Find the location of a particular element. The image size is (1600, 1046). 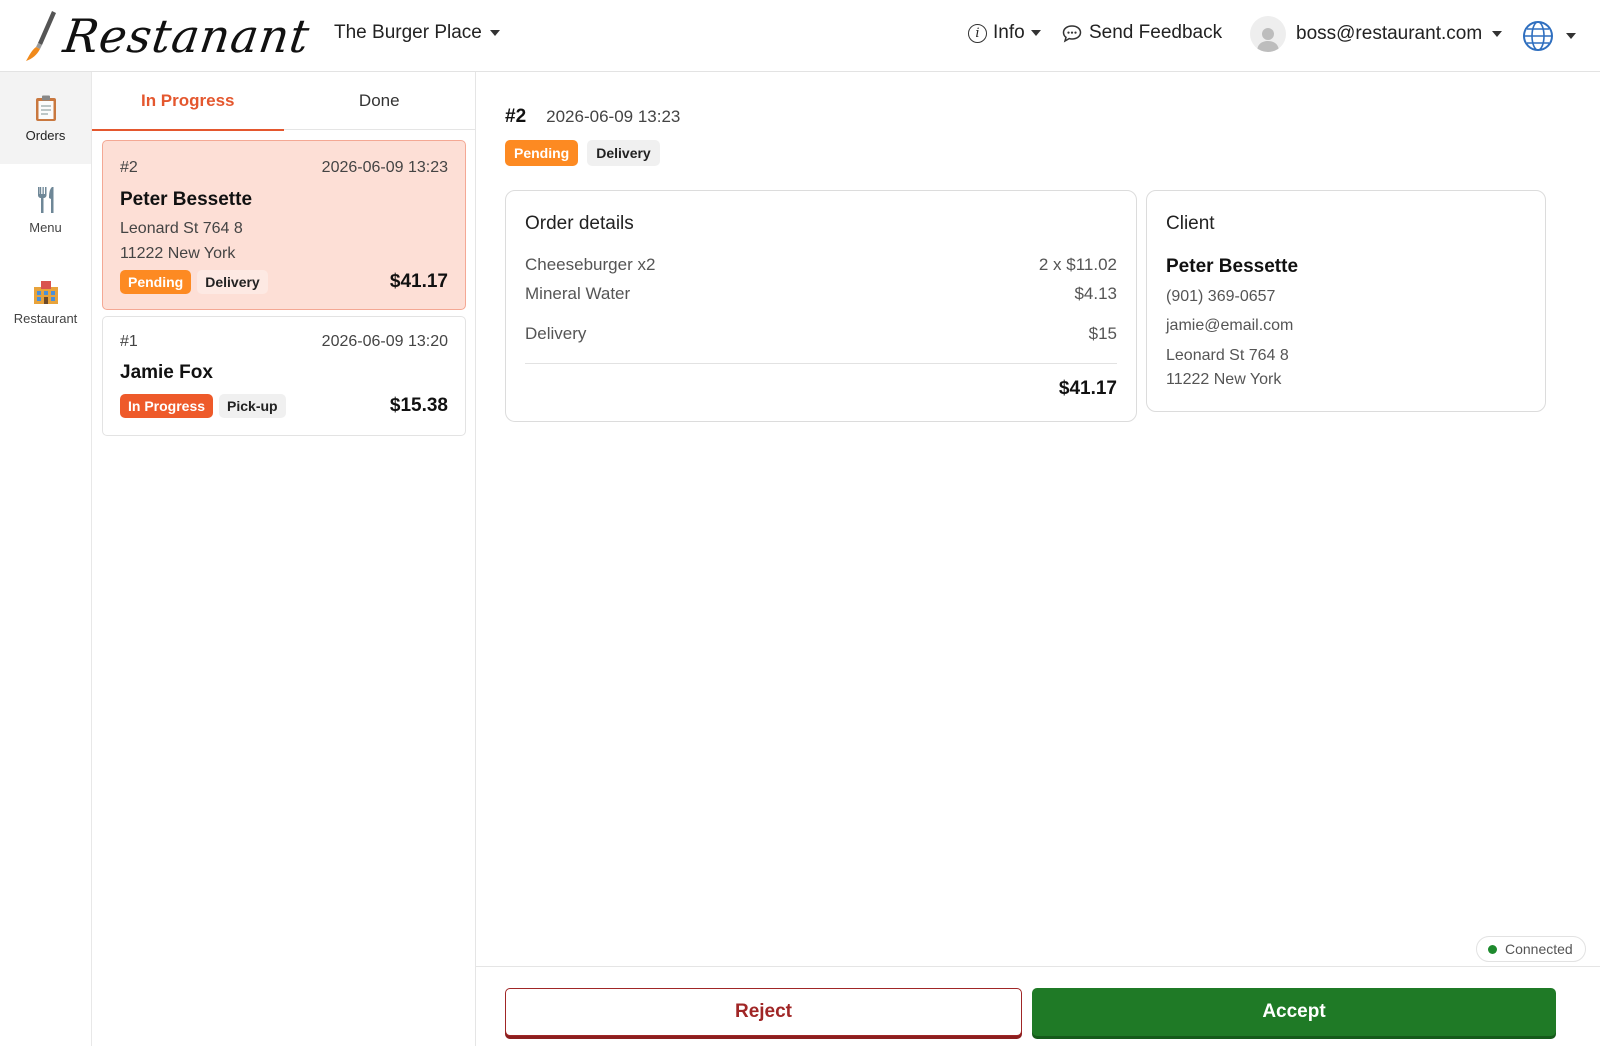

order-number: #2 is located at coordinates (129, 167).